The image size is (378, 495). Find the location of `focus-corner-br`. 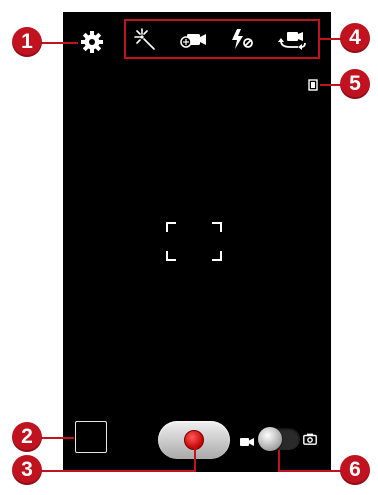

focus-corner-br is located at coordinates (217, 256).